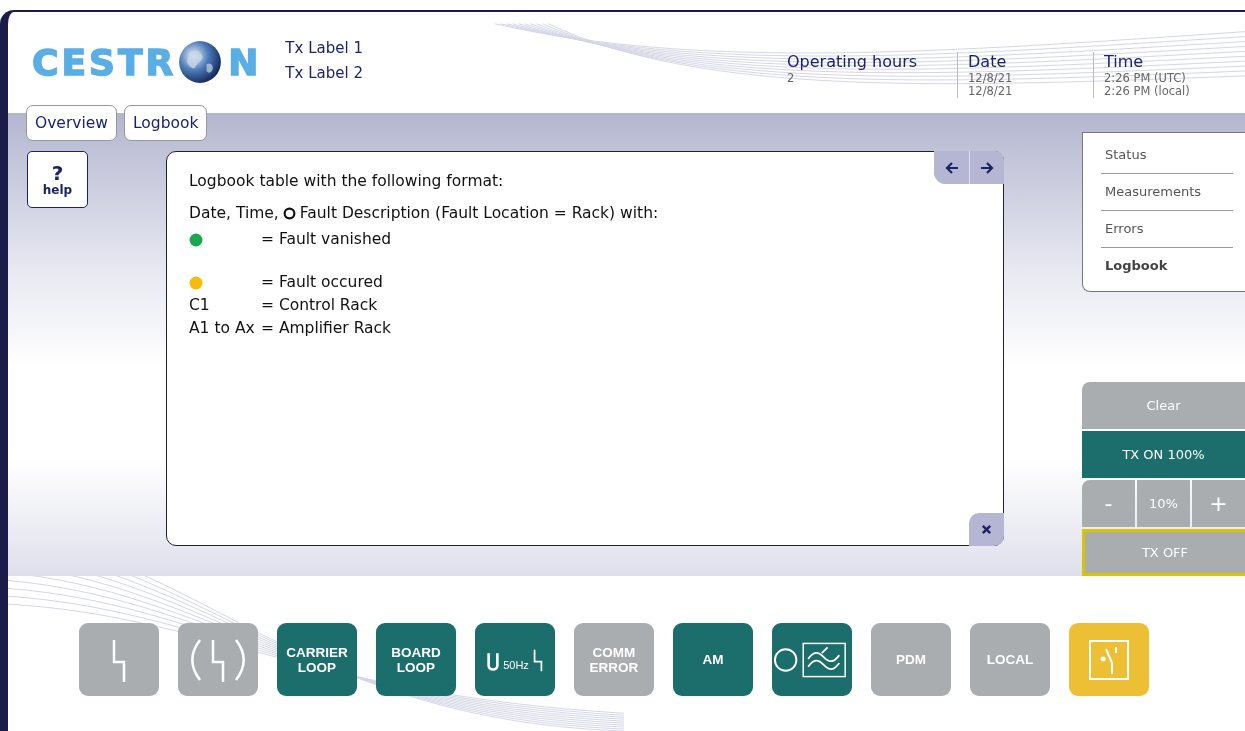 This screenshot has height=731, width=1245. I want to click on tx-label: Tx Label 2, so click(324, 73).